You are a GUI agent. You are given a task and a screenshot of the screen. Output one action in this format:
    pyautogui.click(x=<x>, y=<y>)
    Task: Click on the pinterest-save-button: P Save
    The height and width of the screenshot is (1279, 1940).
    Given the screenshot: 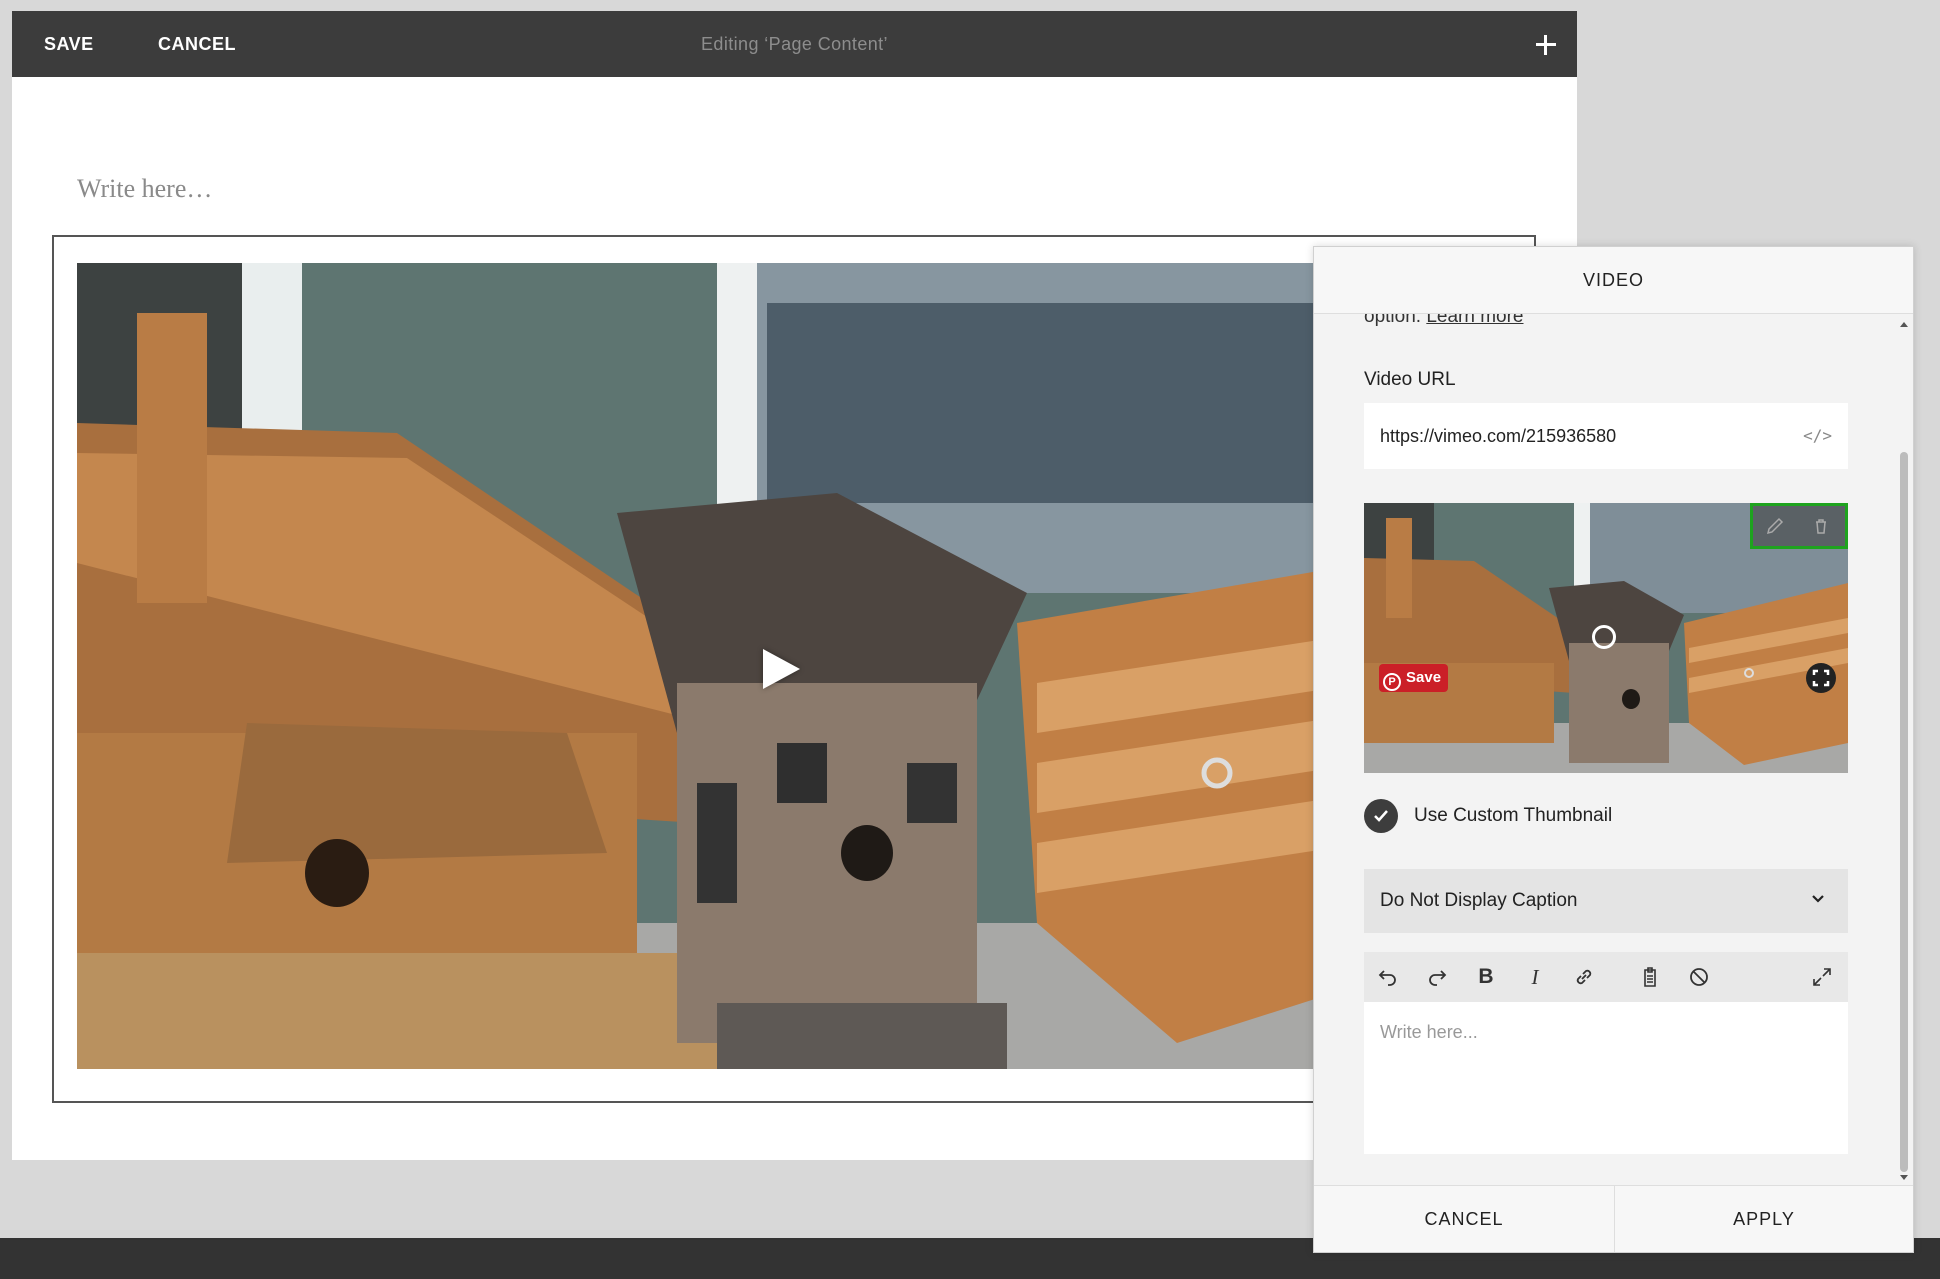 What is the action you would take?
    pyautogui.click(x=1414, y=678)
    